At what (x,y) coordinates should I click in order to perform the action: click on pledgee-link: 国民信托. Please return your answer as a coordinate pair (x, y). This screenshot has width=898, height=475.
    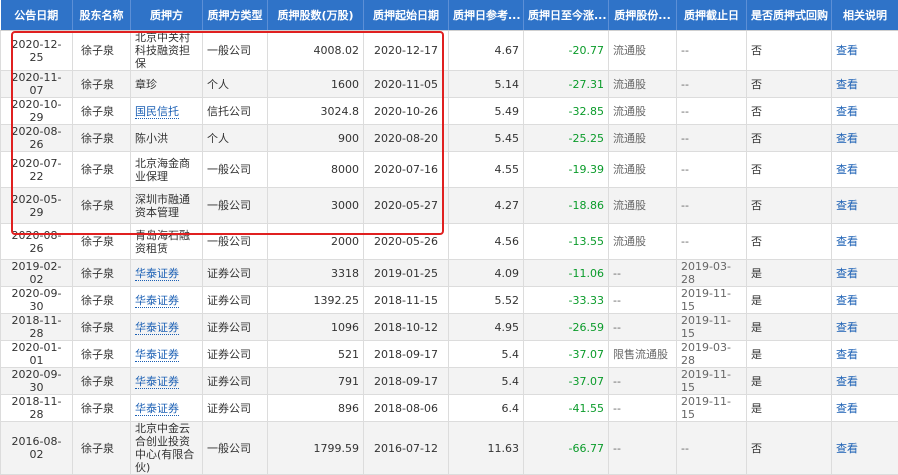
    Looking at the image, I should click on (157, 112).